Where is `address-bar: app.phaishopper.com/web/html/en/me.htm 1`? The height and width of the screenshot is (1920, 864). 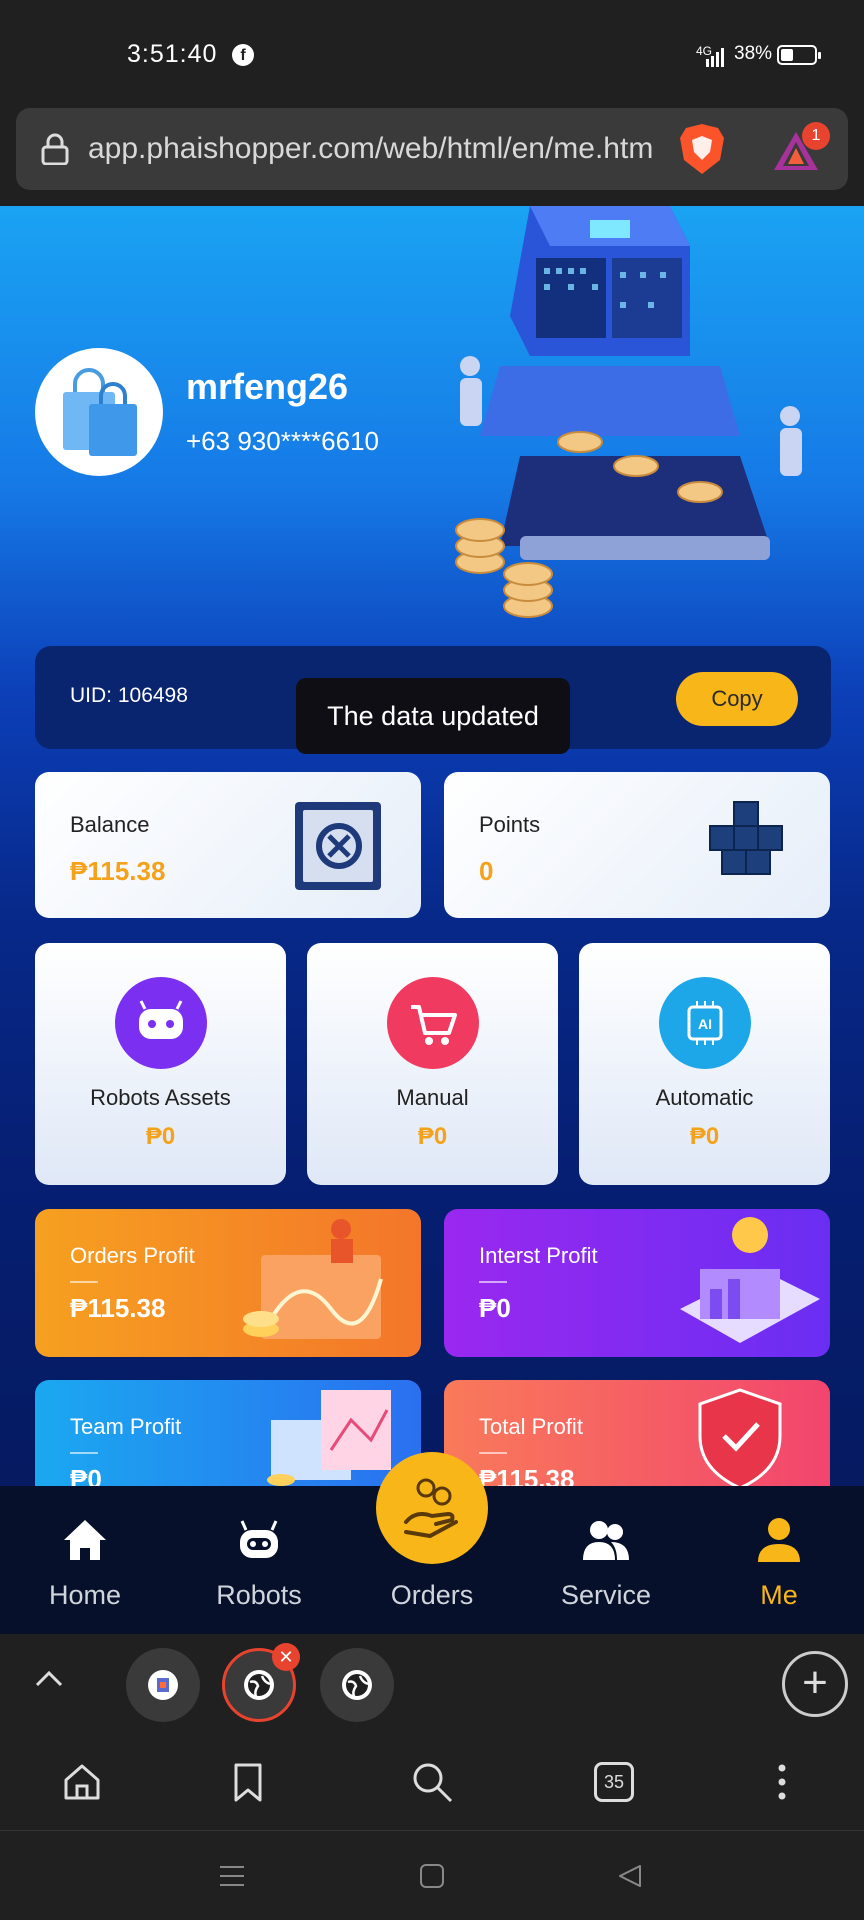 address-bar: app.phaishopper.com/web/html/en/me.htm 1 is located at coordinates (432, 149).